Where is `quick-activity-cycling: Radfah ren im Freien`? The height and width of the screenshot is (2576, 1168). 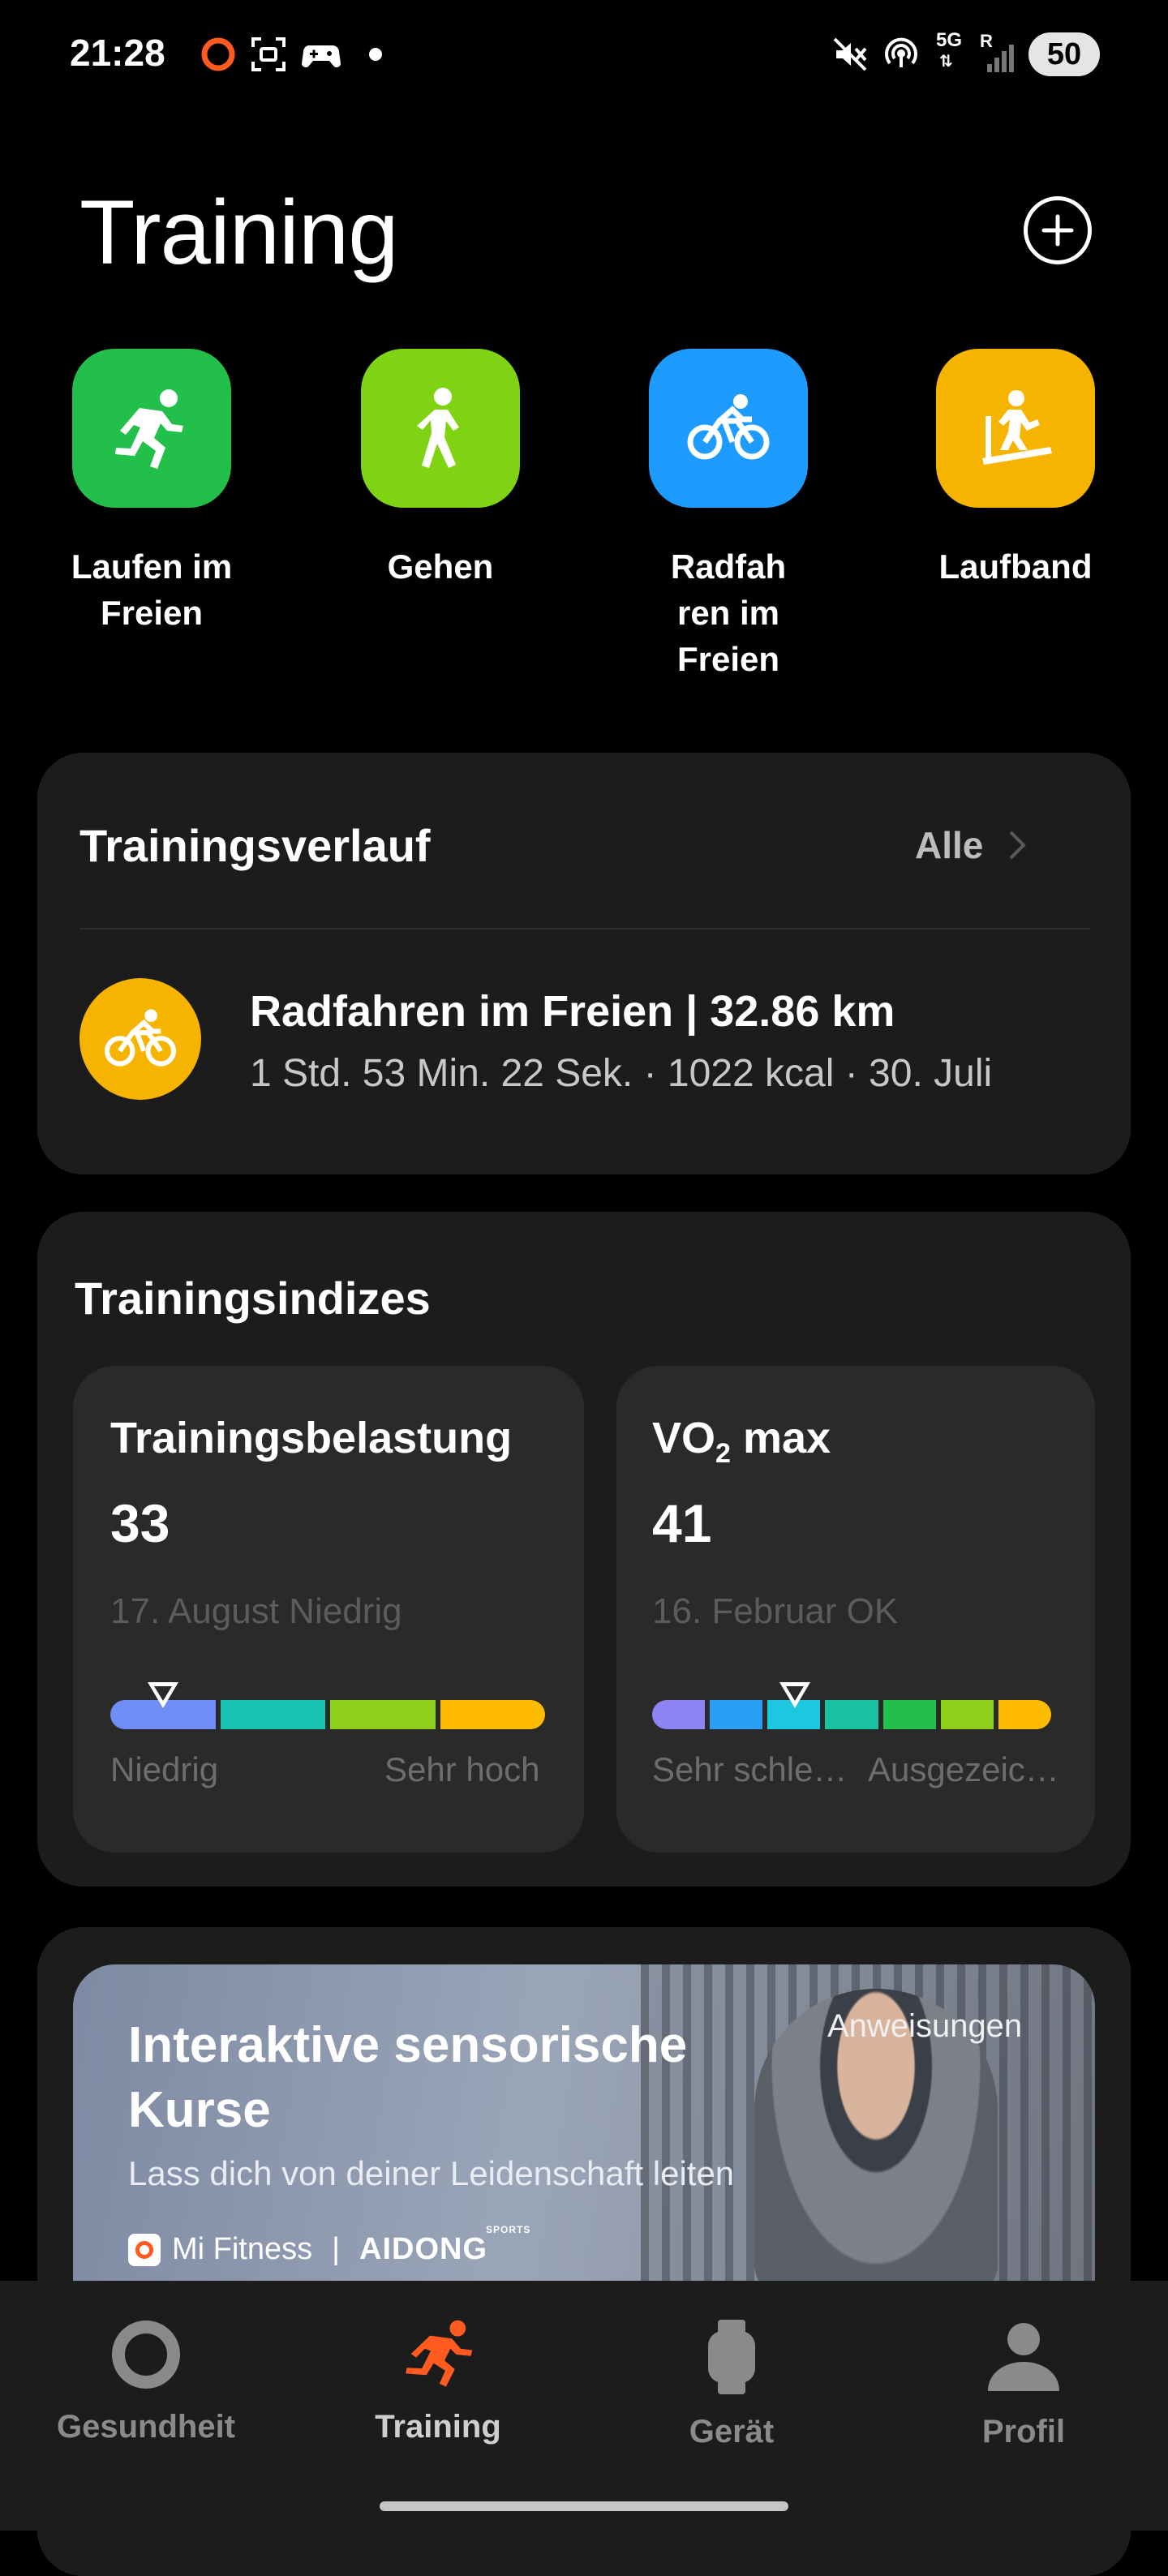 quick-activity-cycling: Radfah ren im Freien is located at coordinates (729, 515).